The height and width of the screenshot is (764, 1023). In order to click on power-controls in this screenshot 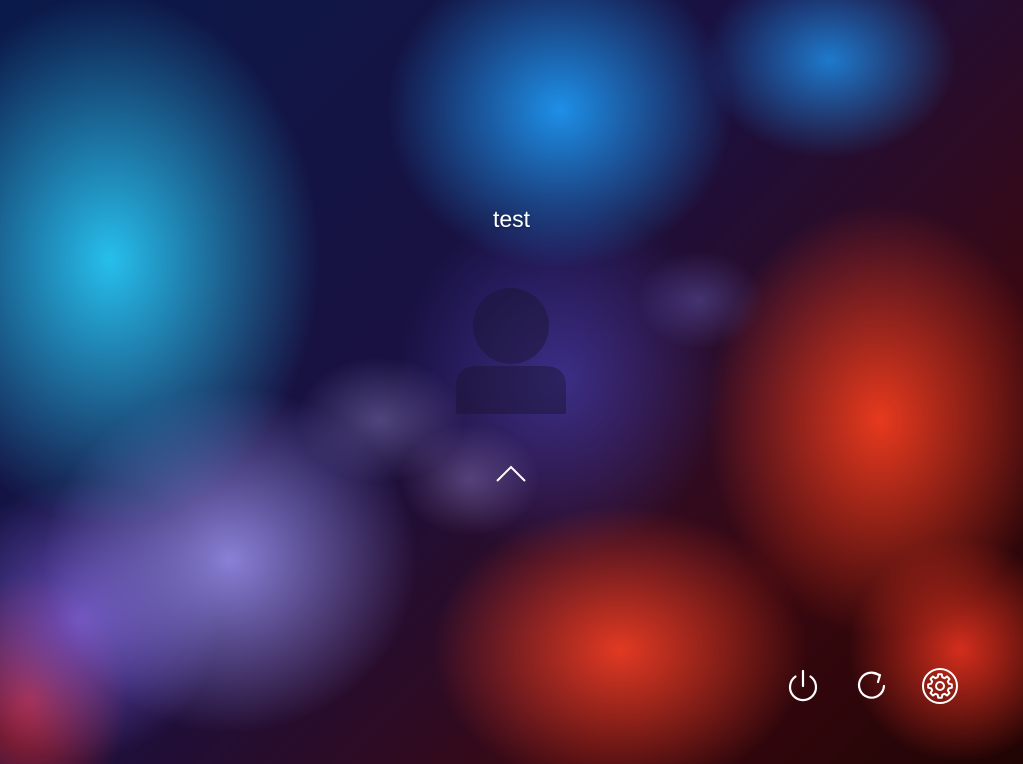, I will do `click(874, 687)`.